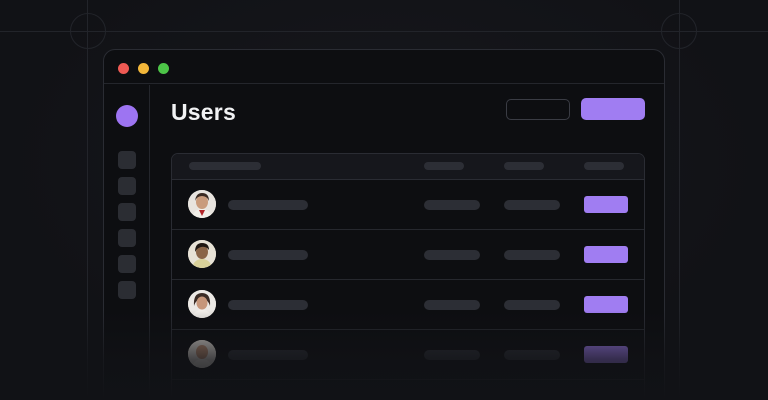  Describe the element at coordinates (143, 68) in the screenshot. I see `minimize-window-button` at that location.